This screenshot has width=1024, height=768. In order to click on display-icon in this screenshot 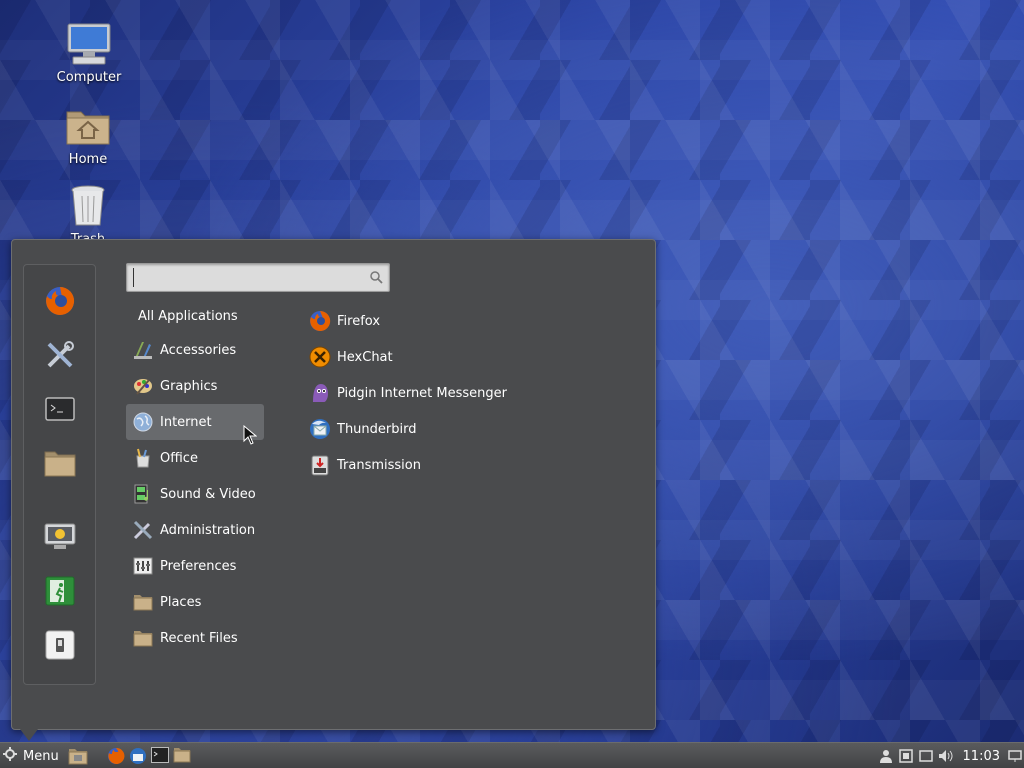, I will do `click(1015, 756)`.